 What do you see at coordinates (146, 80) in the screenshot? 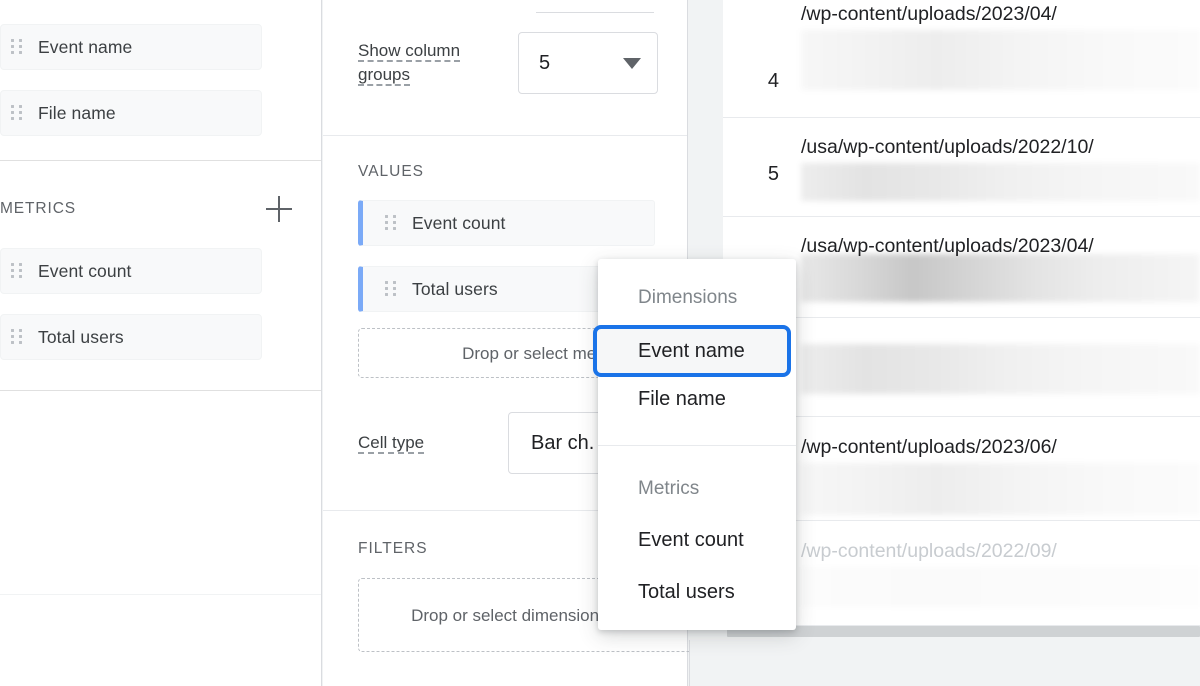
I see `dimension-chip-list: Event name File name` at bounding box center [146, 80].